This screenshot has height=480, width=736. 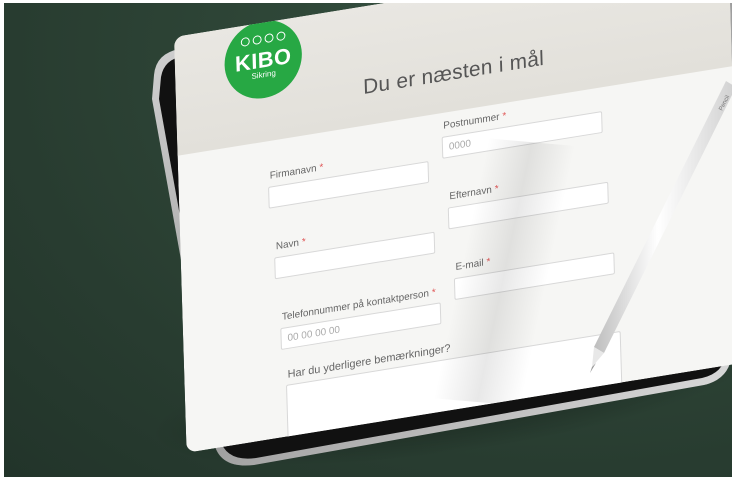 What do you see at coordinates (663, 217) in the screenshot?
I see `pencil-body` at bounding box center [663, 217].